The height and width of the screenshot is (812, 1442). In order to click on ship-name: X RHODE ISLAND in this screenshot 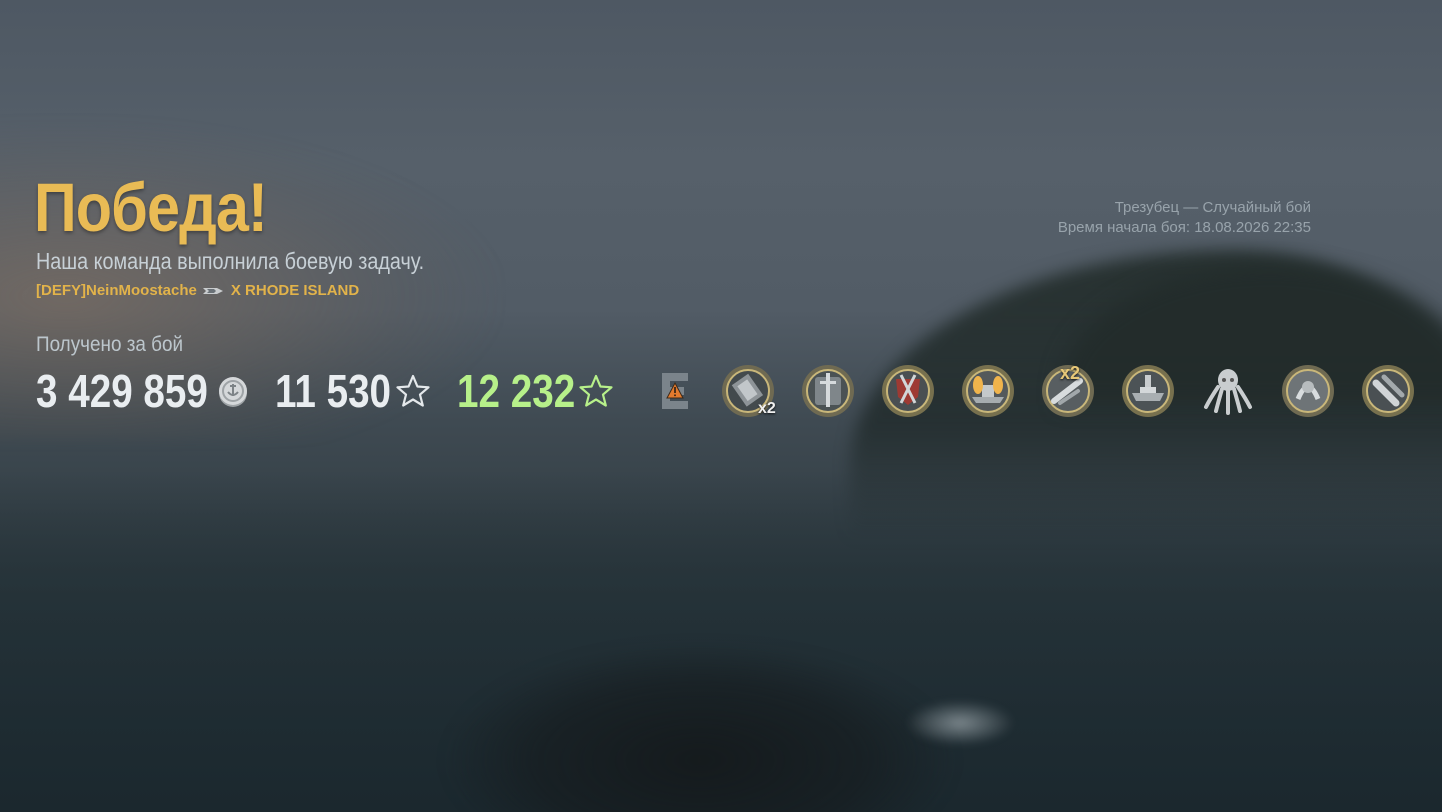, I will do `click(295, 290)`.